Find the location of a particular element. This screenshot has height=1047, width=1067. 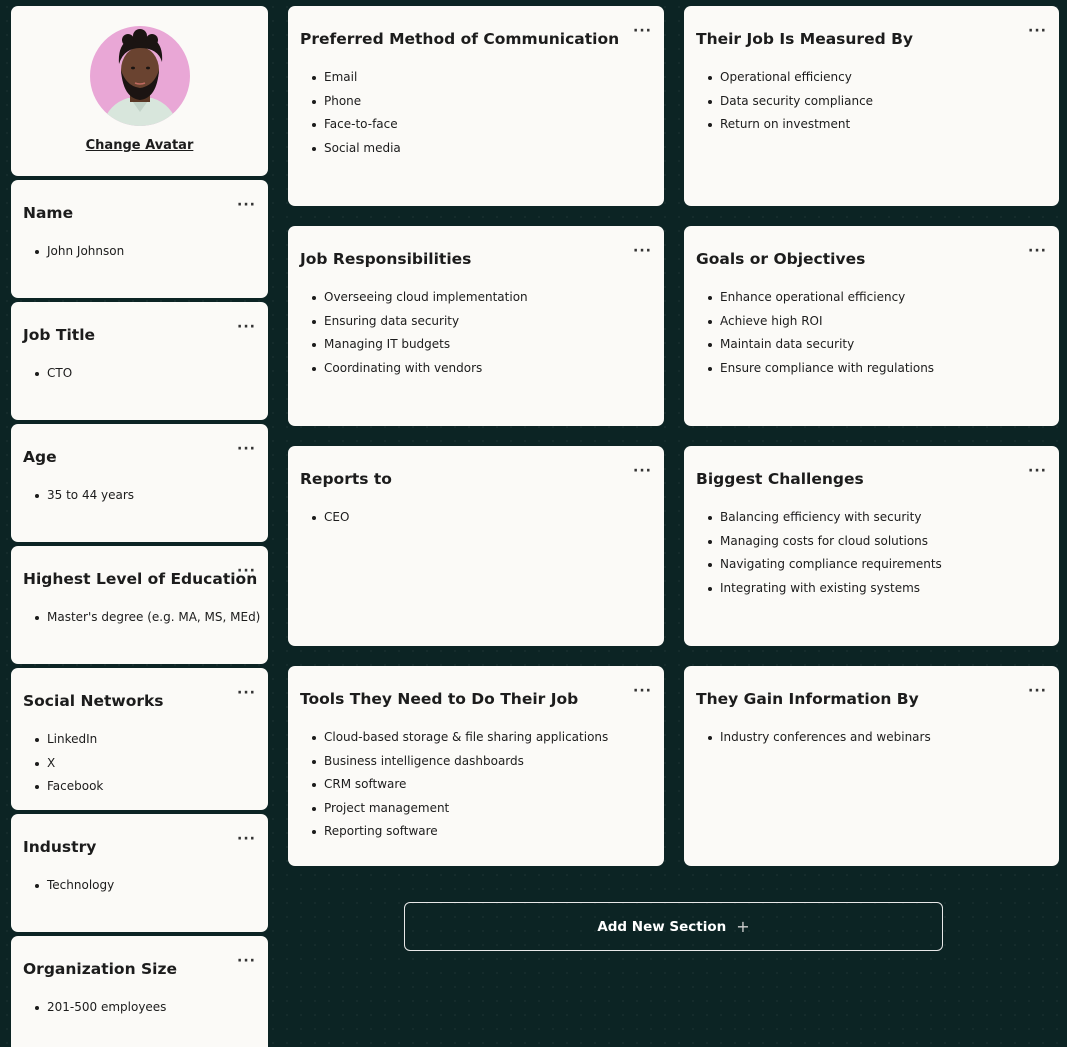

list-item: Enhance operational efficiency is located at coordinates (821, 298).